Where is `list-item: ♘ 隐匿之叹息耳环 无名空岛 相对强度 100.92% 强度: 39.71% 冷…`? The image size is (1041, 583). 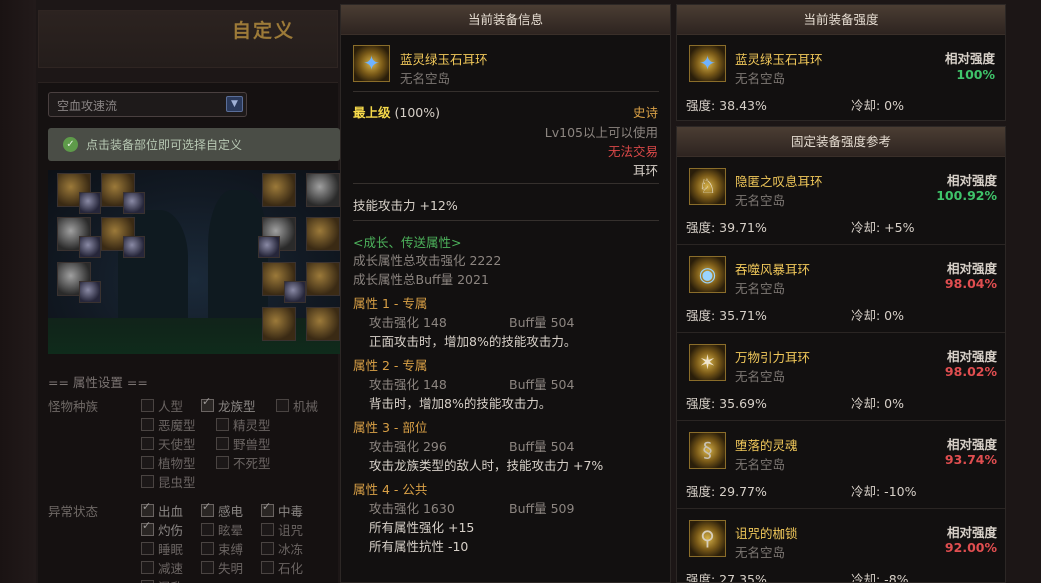 list-item: ♘ 隐匿之叹息耳环 无名空岛 相对强度 100.92% 强度: 39.71% 冷… is located at coordinates (841, 201).